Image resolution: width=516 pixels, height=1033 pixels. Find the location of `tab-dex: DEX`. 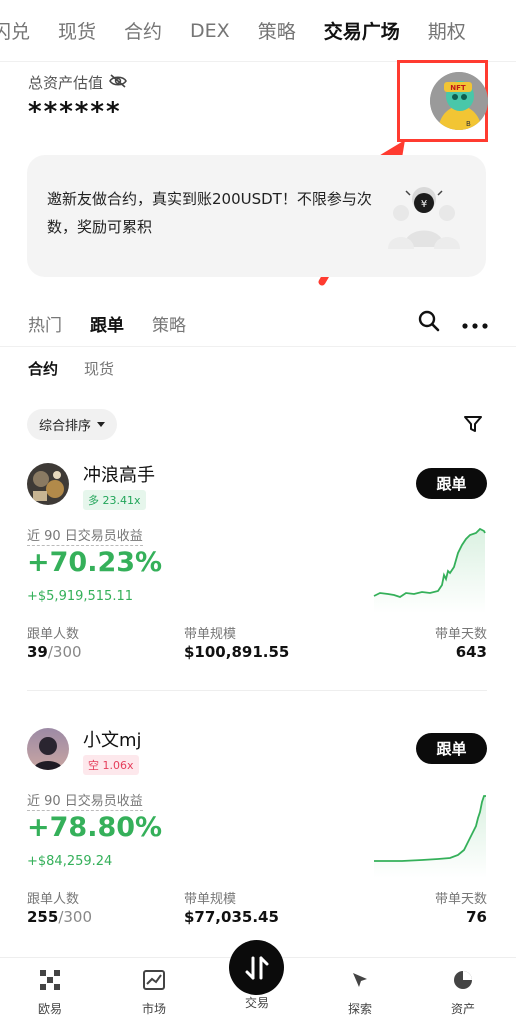

tab-dex: DEX is located at coordinates (210, 31).